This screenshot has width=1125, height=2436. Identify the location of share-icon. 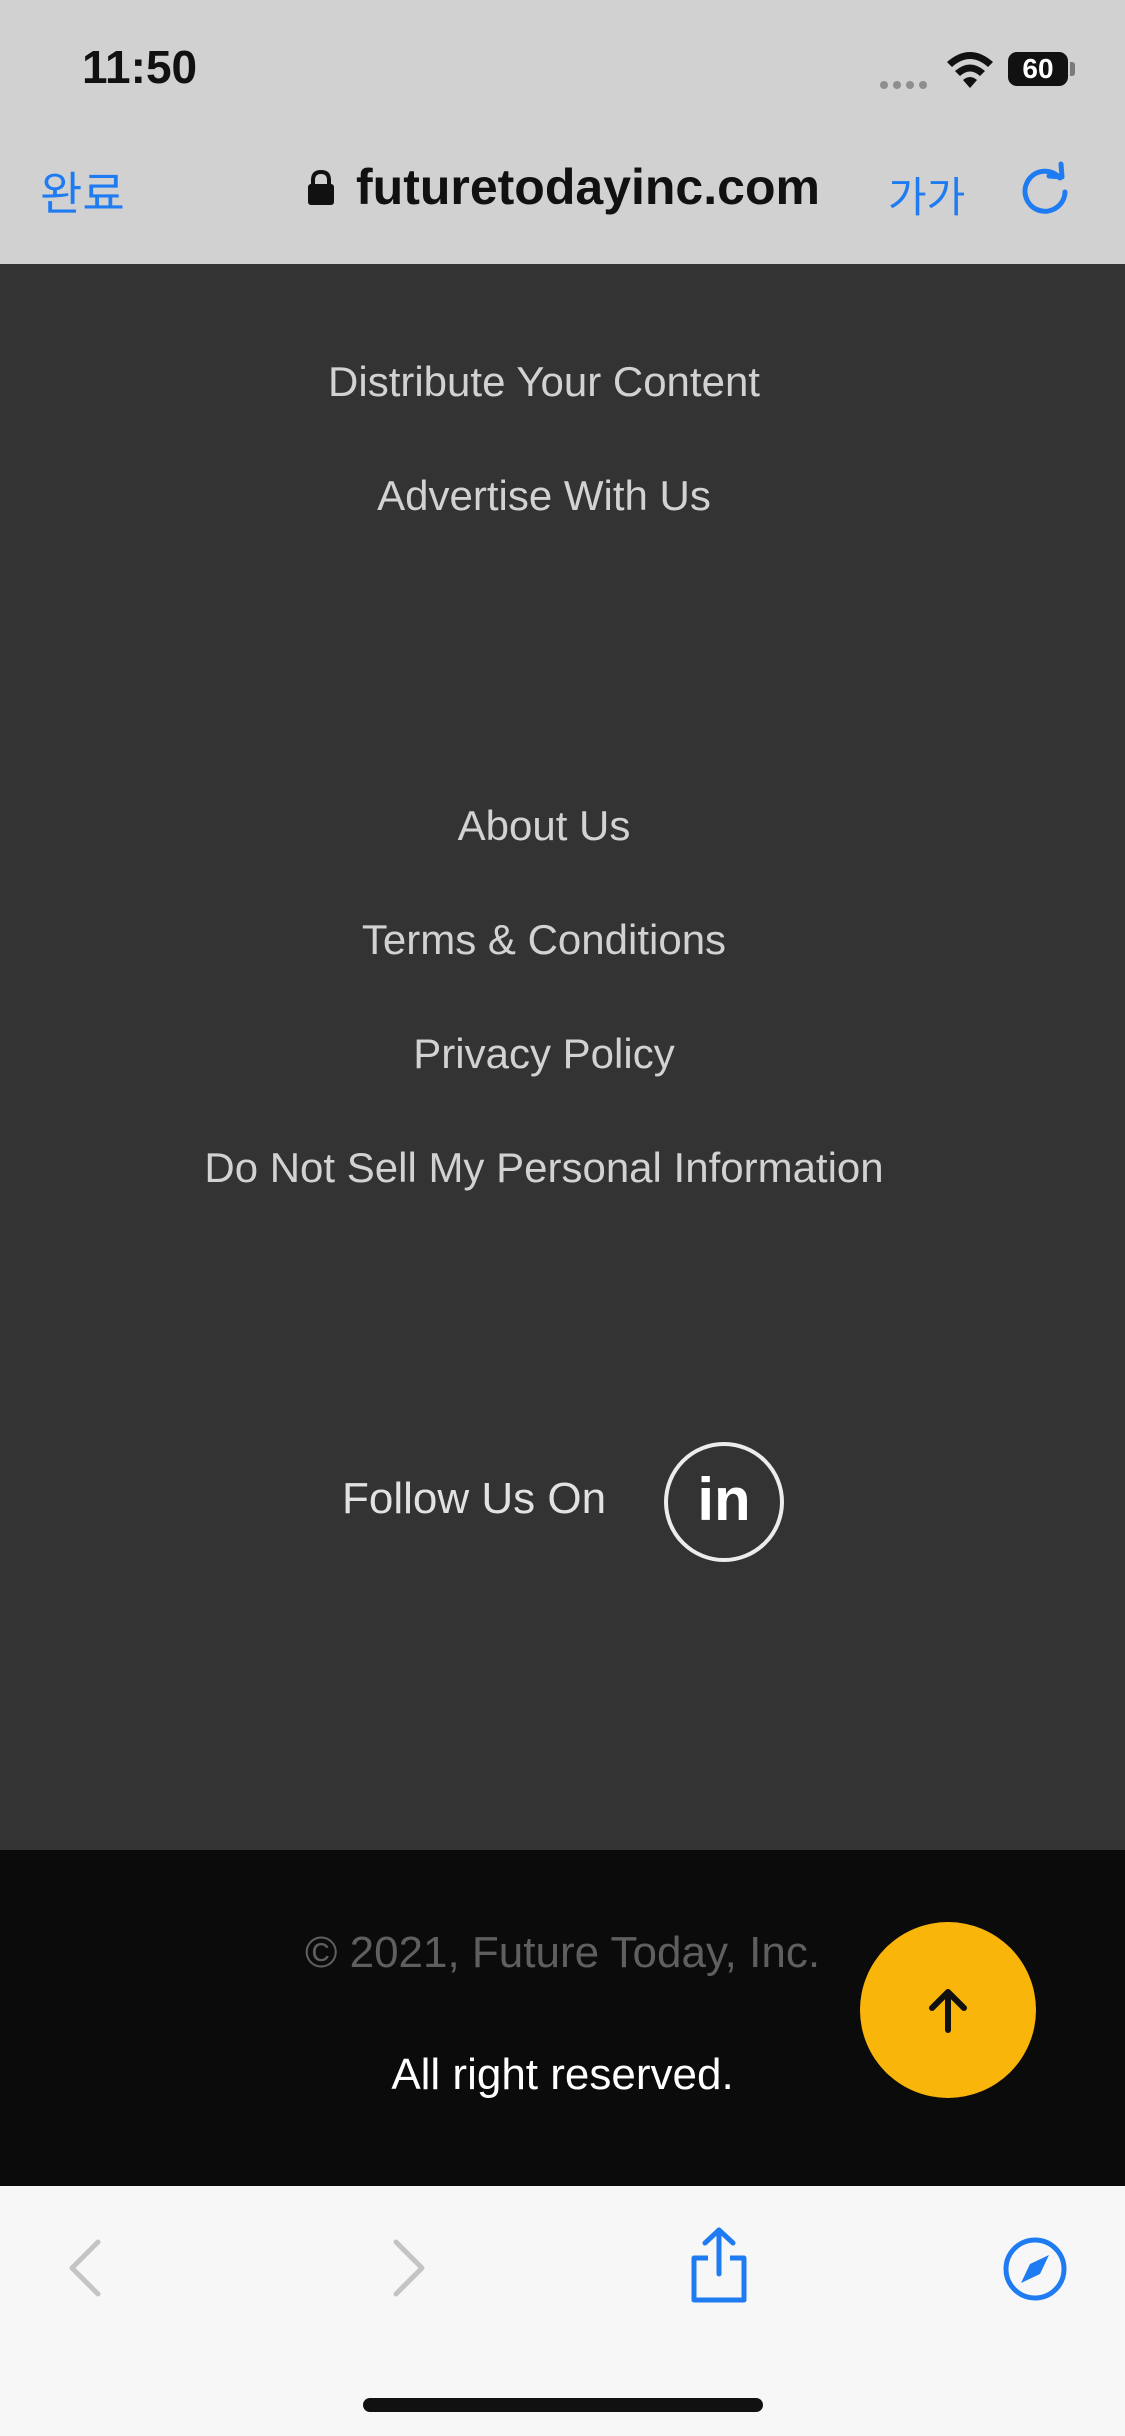
(719, 2265).